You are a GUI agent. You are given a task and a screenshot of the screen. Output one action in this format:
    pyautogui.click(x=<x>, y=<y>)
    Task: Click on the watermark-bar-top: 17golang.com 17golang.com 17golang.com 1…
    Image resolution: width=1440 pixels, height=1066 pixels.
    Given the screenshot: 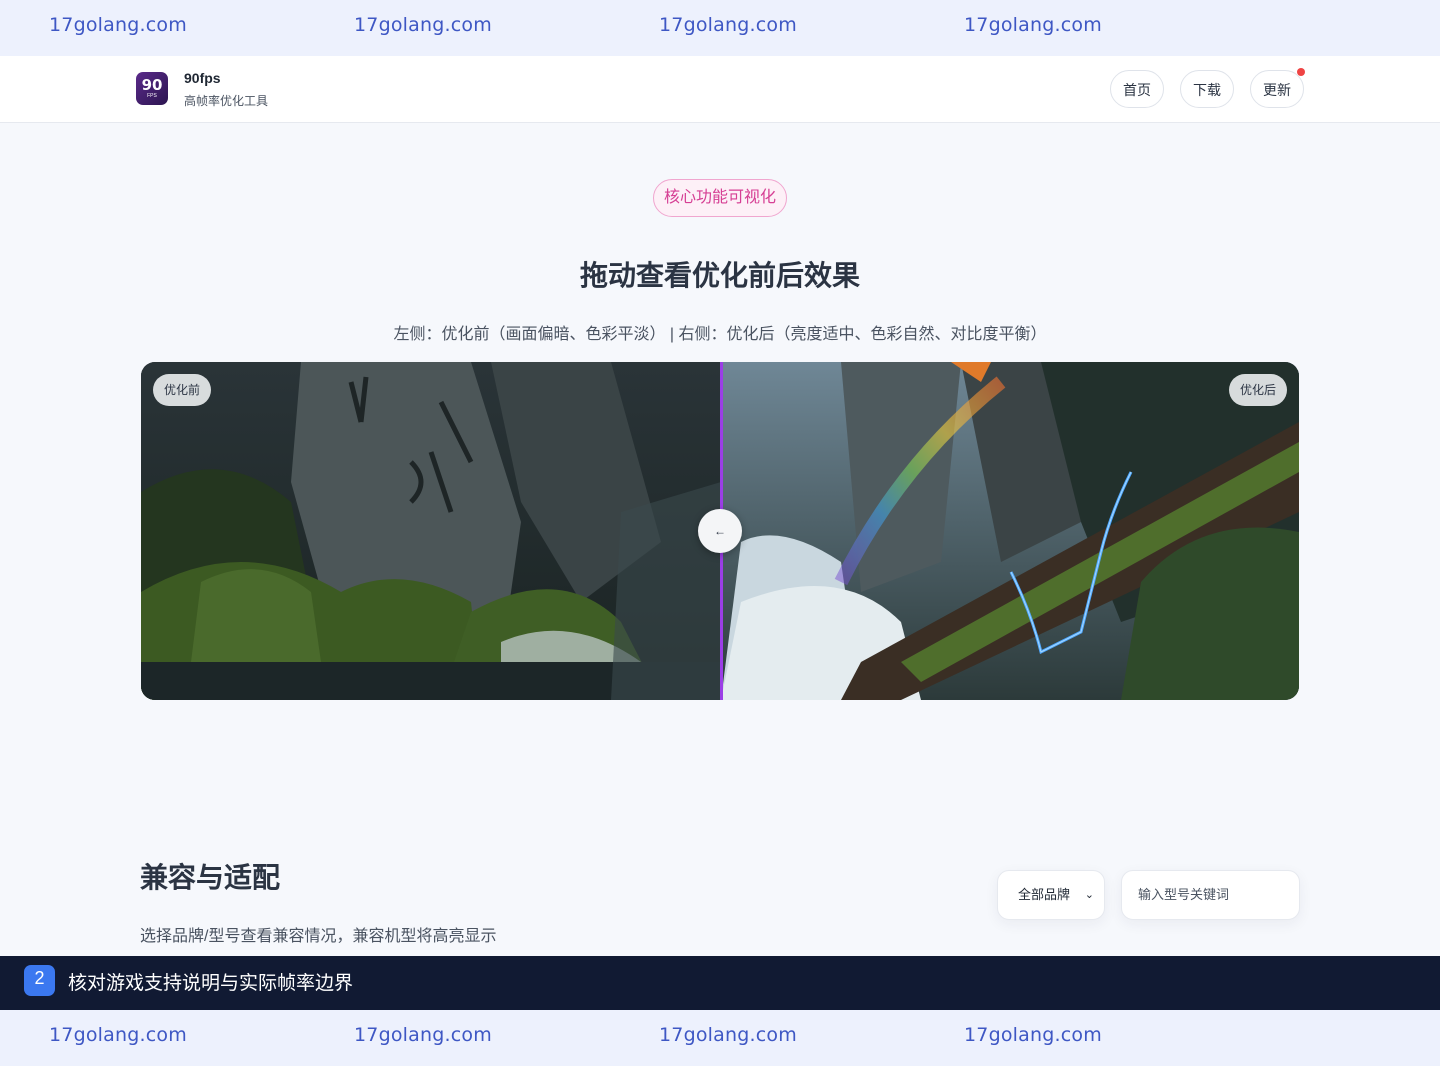 What is the action you would take?
    pyautogui.click(x=720, y=28)
    